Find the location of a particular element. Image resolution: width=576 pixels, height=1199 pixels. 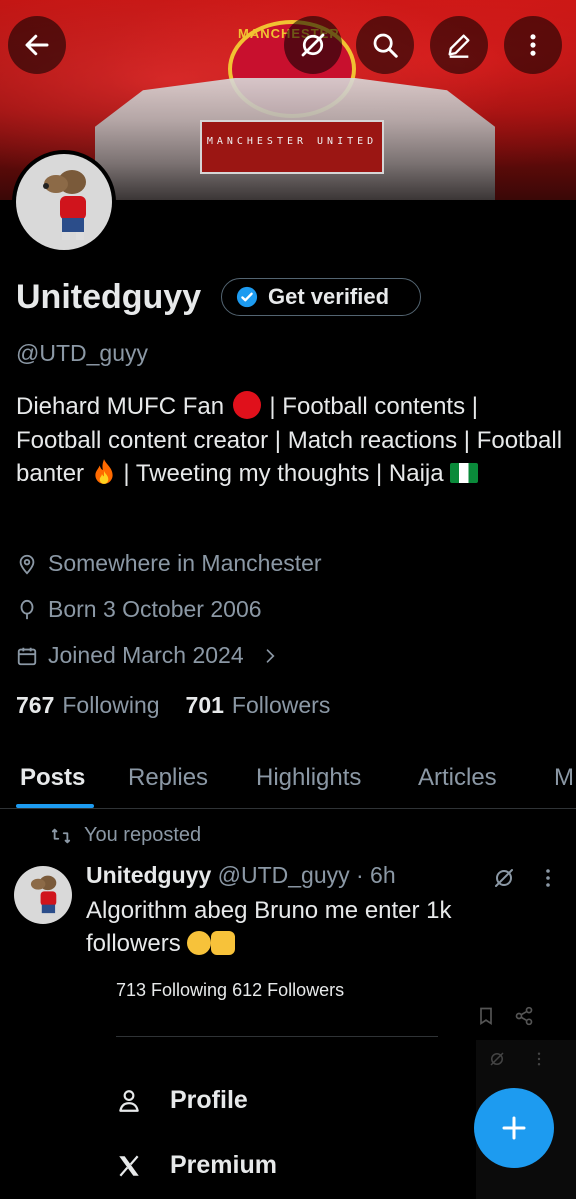

tab-replies: Replies is located at coordinates (168, 778).